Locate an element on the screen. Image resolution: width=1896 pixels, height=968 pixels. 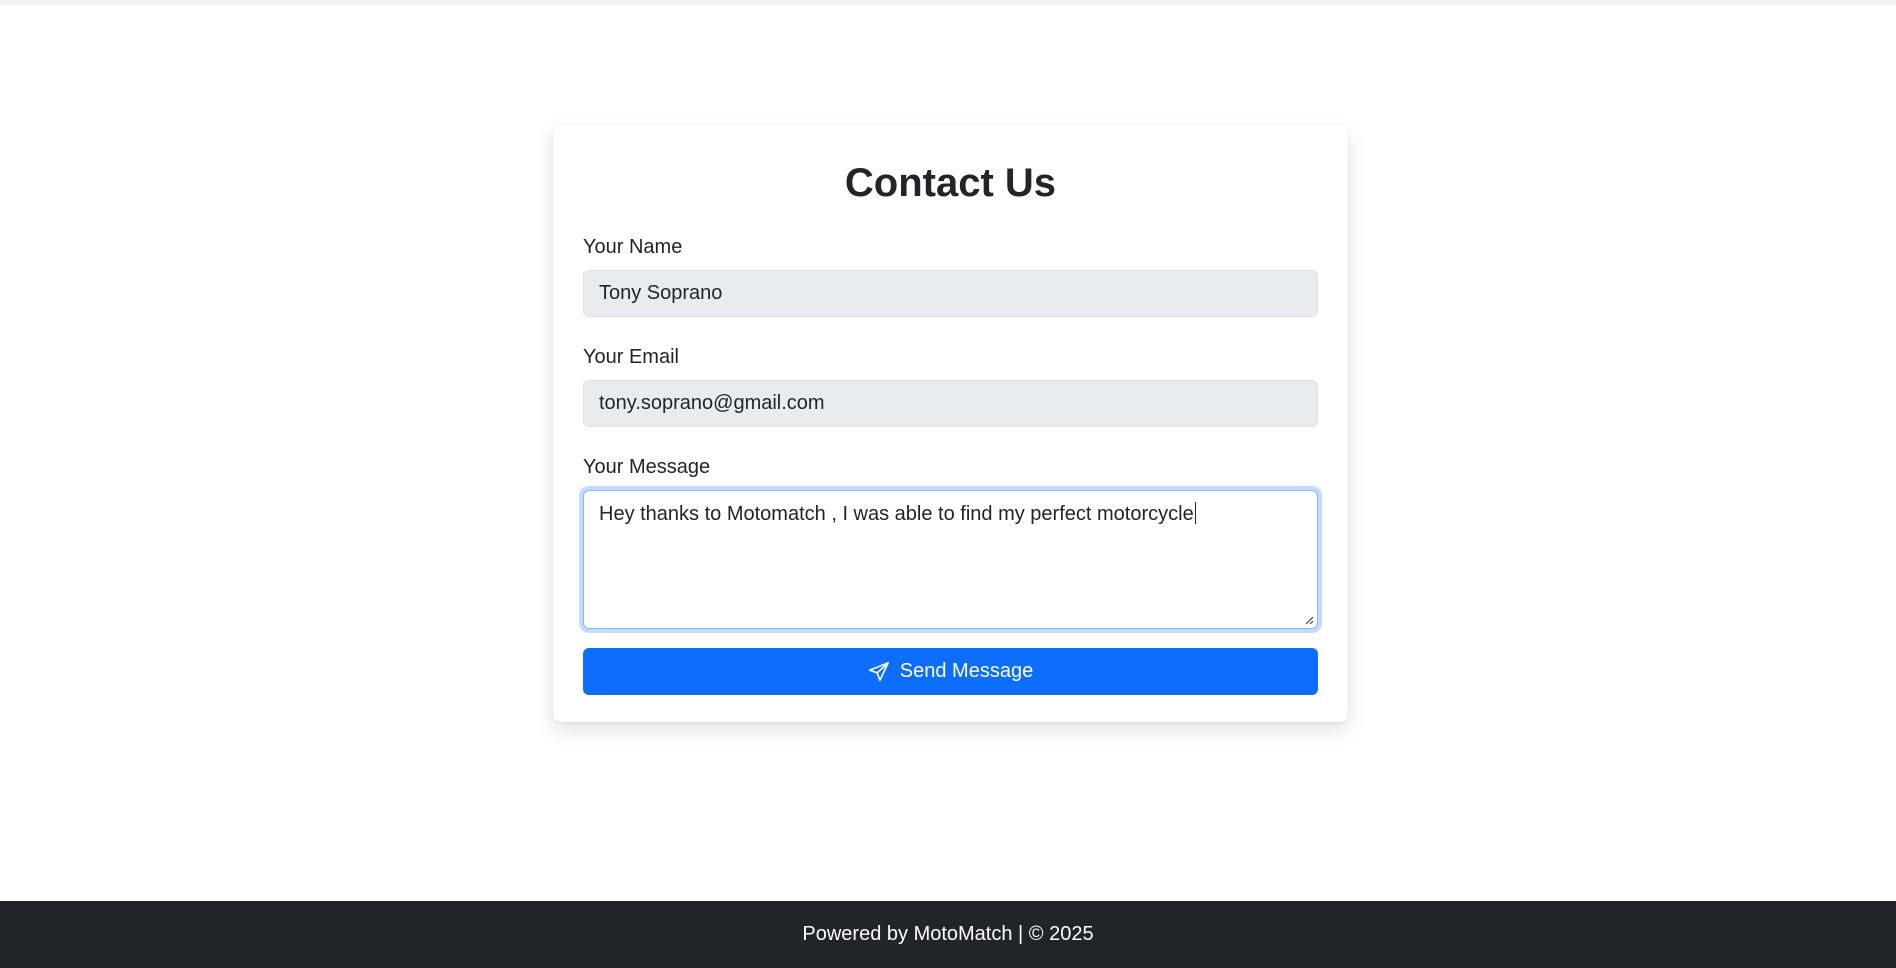
footer-text: Powered by MotoMatch | © 2025 is located at coordinates (948, 934).